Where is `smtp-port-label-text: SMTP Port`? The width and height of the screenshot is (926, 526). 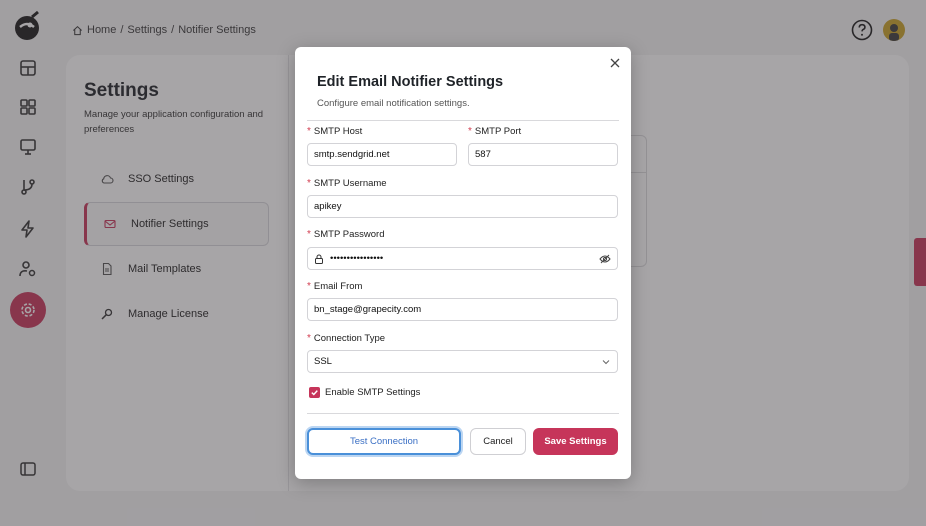
smtp-port-label-text: SMTP Port is located at coordinates (498, 131).